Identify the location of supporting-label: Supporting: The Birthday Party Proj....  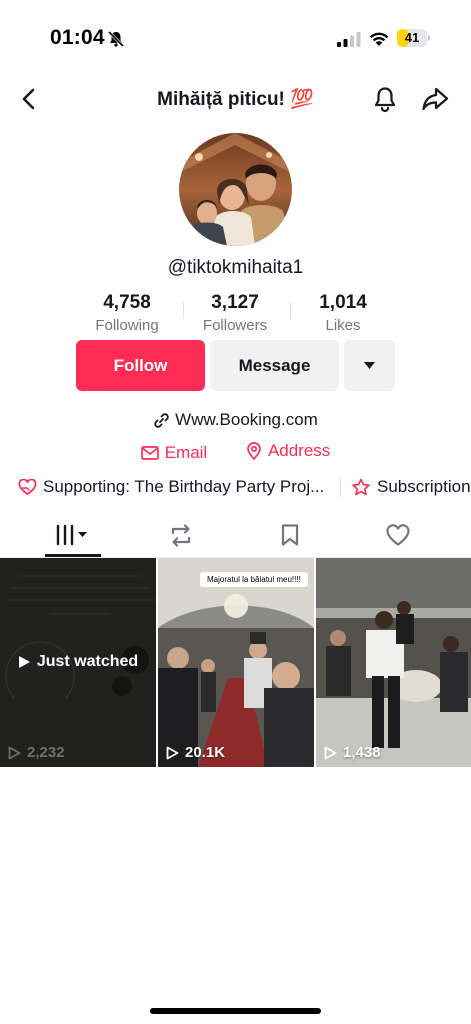
(184, 486).